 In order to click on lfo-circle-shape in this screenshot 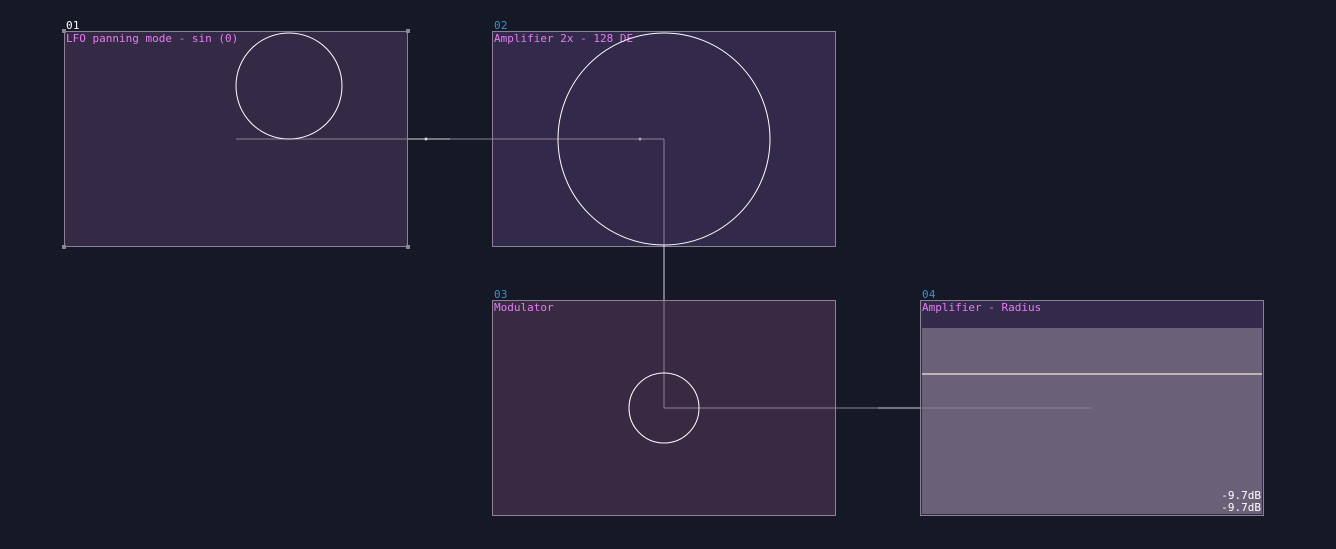, I will do `click(289, 86)`.